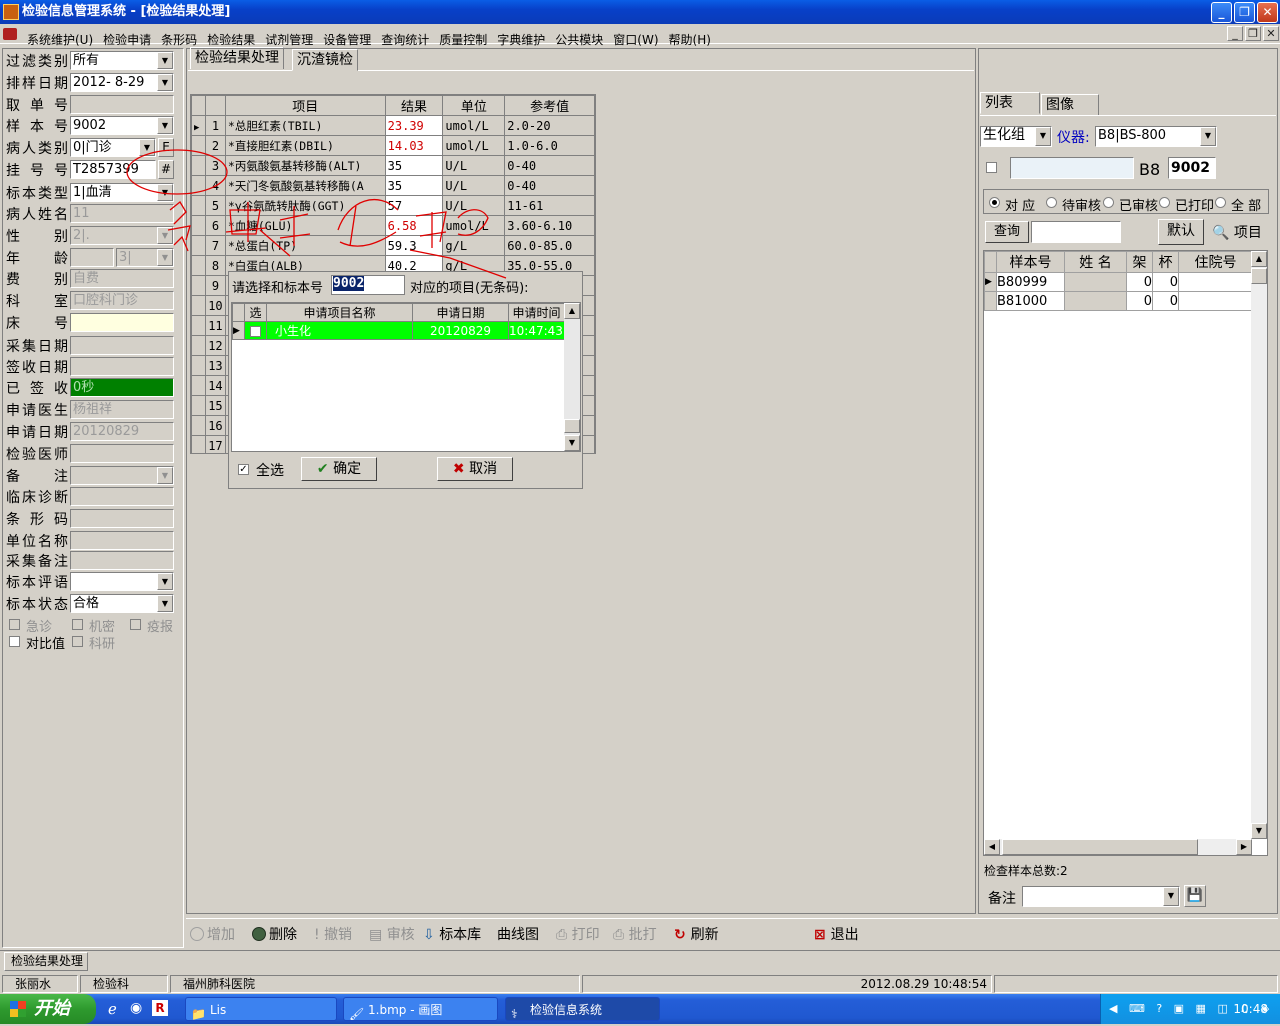 Image resolution: width=1280 pixels, height=1026 pixels. I want to click on tray-icons: ◀ ⌨ ? ▣ ▦ ◫ ♫ ◈, so click(1191, 1009).